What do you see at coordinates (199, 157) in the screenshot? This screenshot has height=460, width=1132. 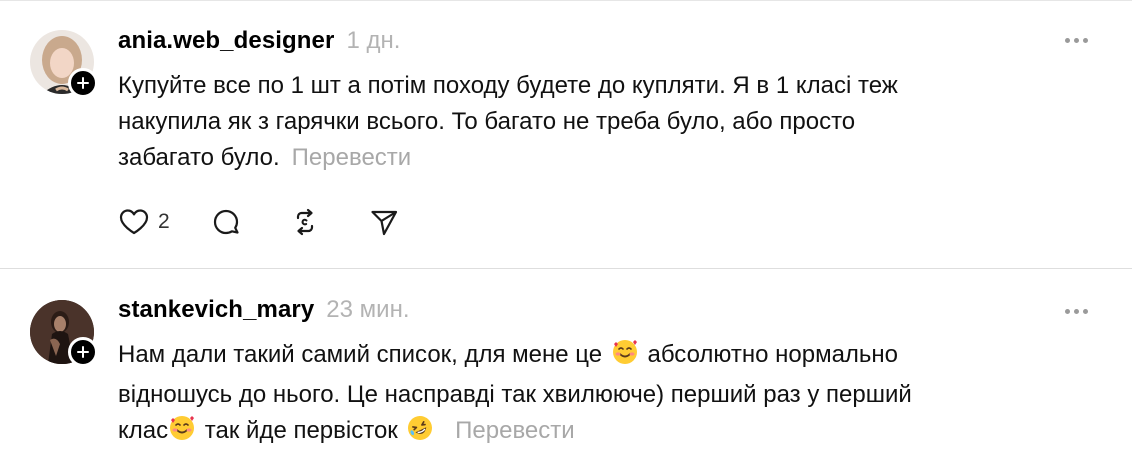 I see `comment-text-line: забагато було.` at bounding box center [199, 157].